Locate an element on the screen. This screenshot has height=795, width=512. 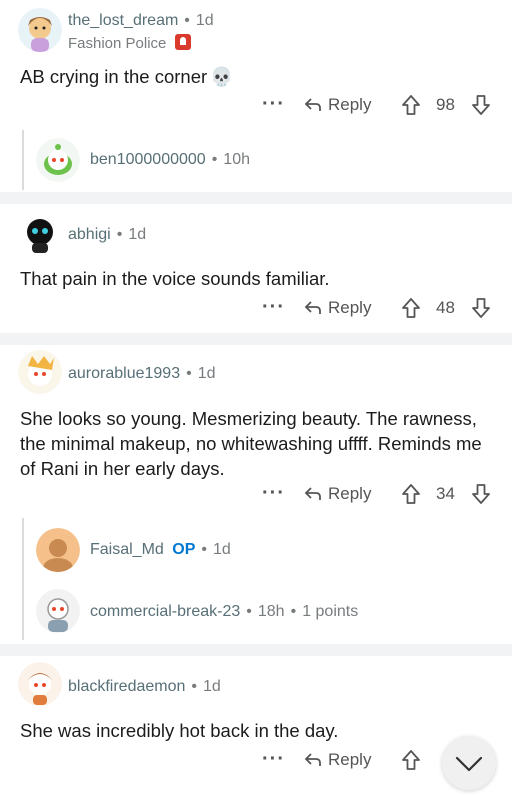
username: the_lost_dream is located at coordinates (123, 20).